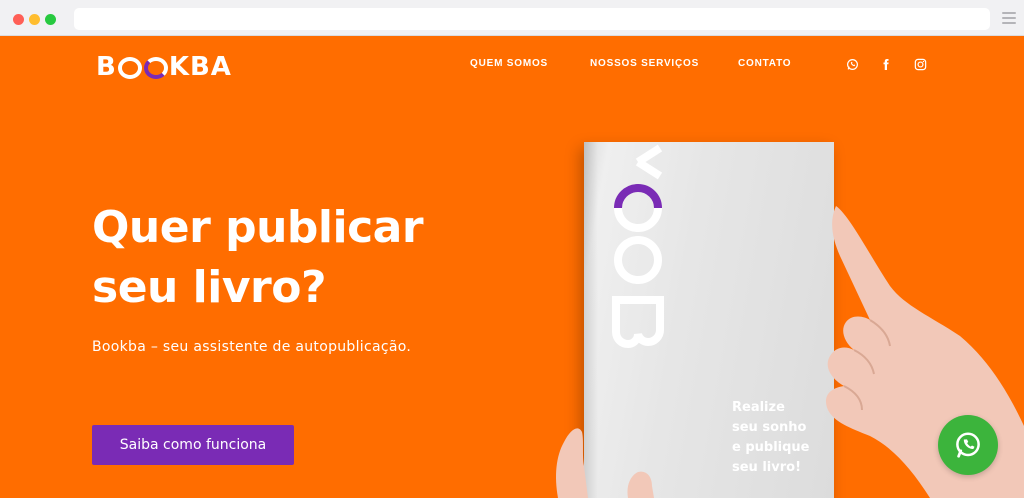 The image size is (1024, 498). I want to click on nav-item-contato: CONTATO, so click(764, 63).